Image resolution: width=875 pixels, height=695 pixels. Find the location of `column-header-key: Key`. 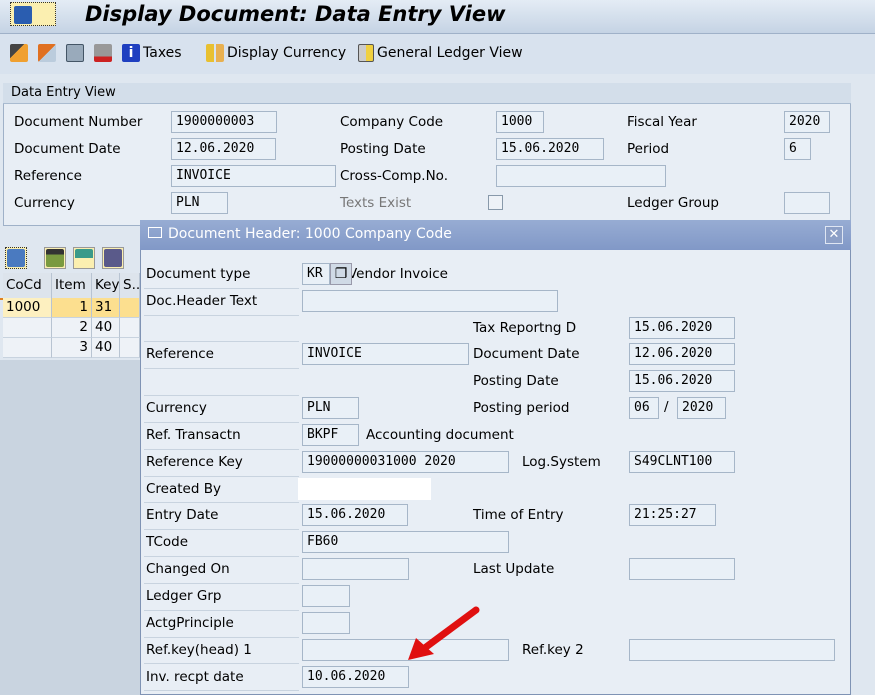

column-header-key: Key is located at coordinates (106, 285).